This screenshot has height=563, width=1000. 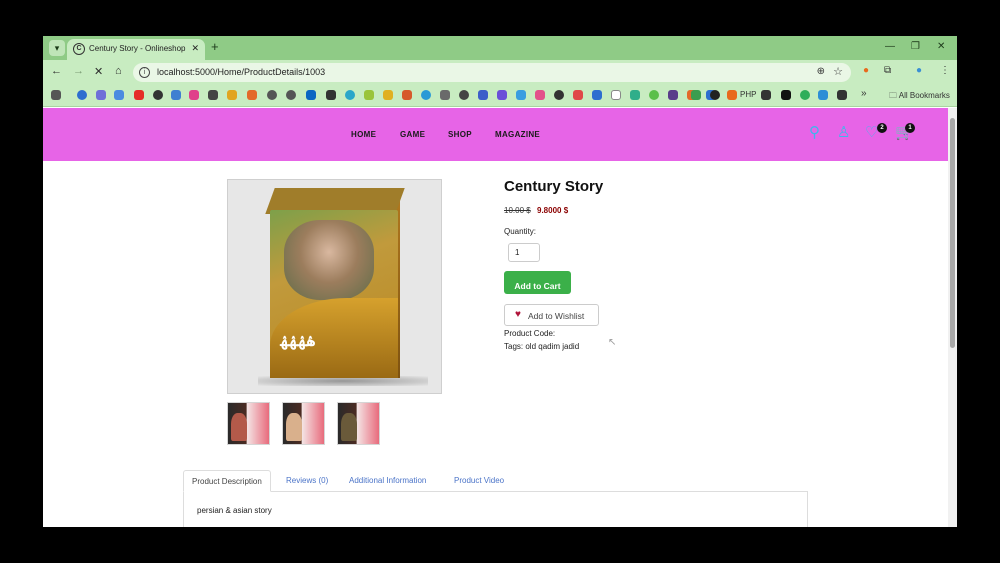 I want to click on profile-avatar-icon: ●, so click(x=919, y=70).